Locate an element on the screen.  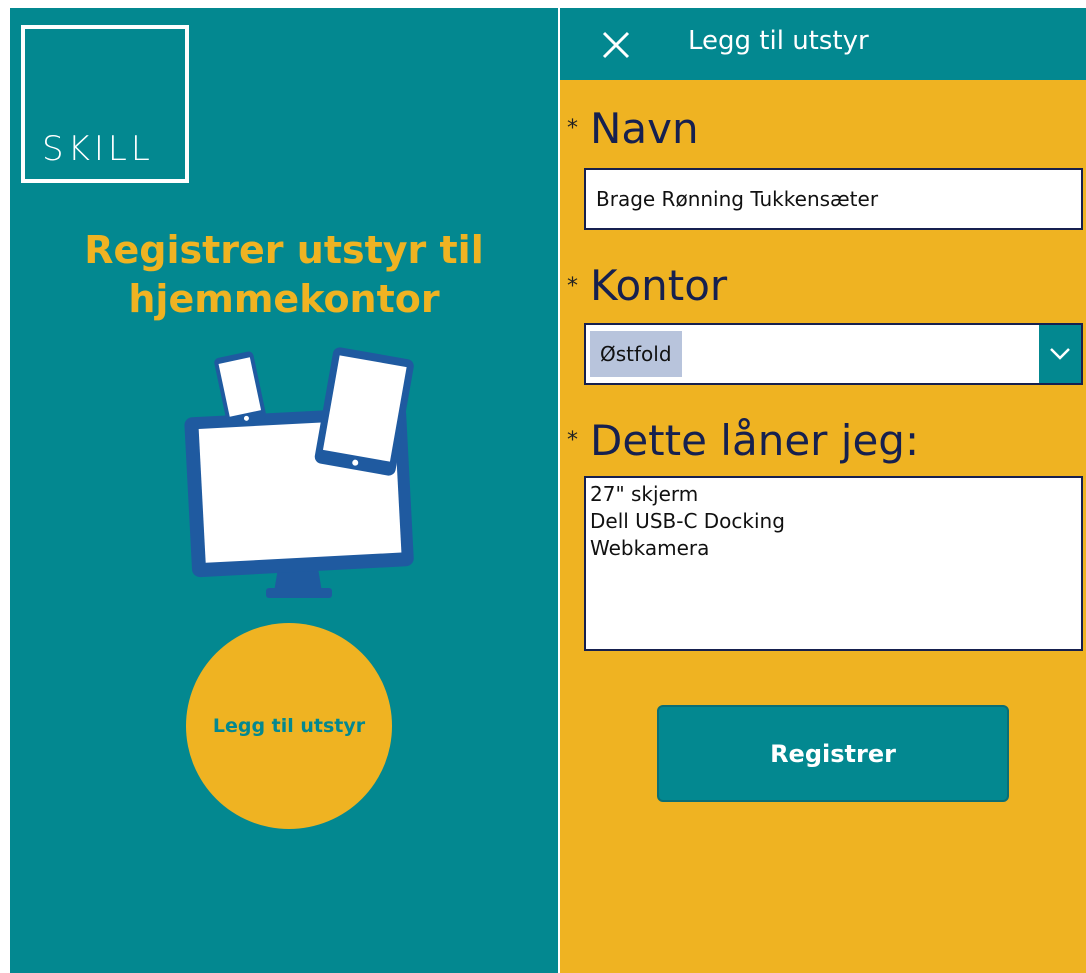
chevron-down-icon is located at coordinates (1060, 354).